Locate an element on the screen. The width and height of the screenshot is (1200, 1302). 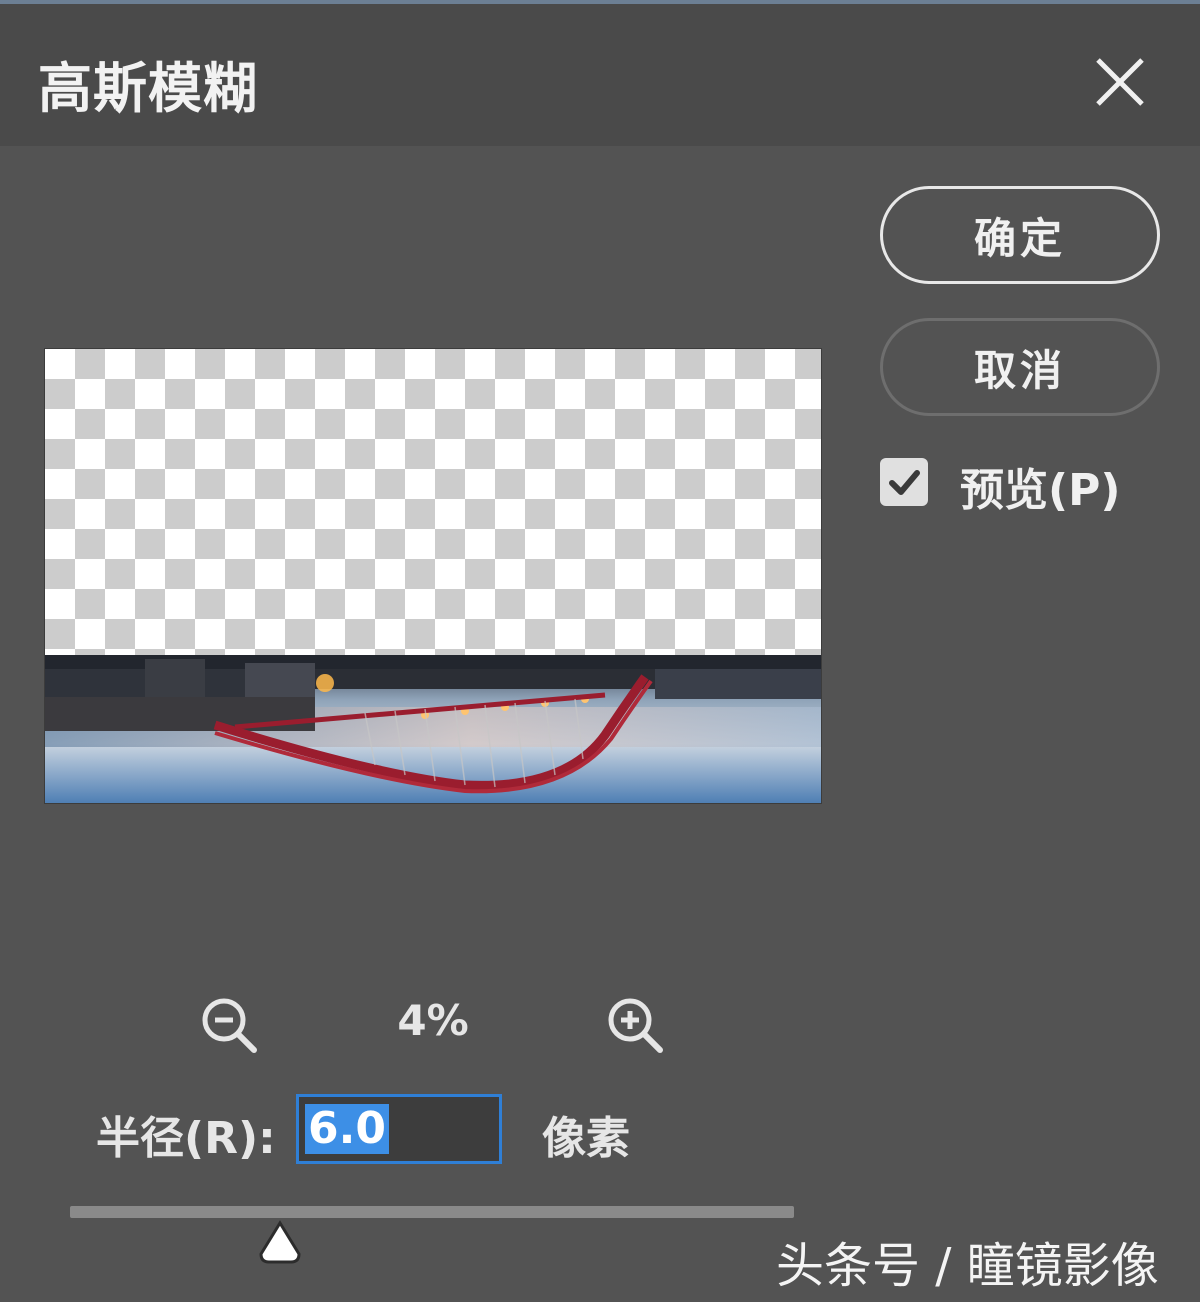
radius-label: 半径(R): is located at coordinates (186, 1138).